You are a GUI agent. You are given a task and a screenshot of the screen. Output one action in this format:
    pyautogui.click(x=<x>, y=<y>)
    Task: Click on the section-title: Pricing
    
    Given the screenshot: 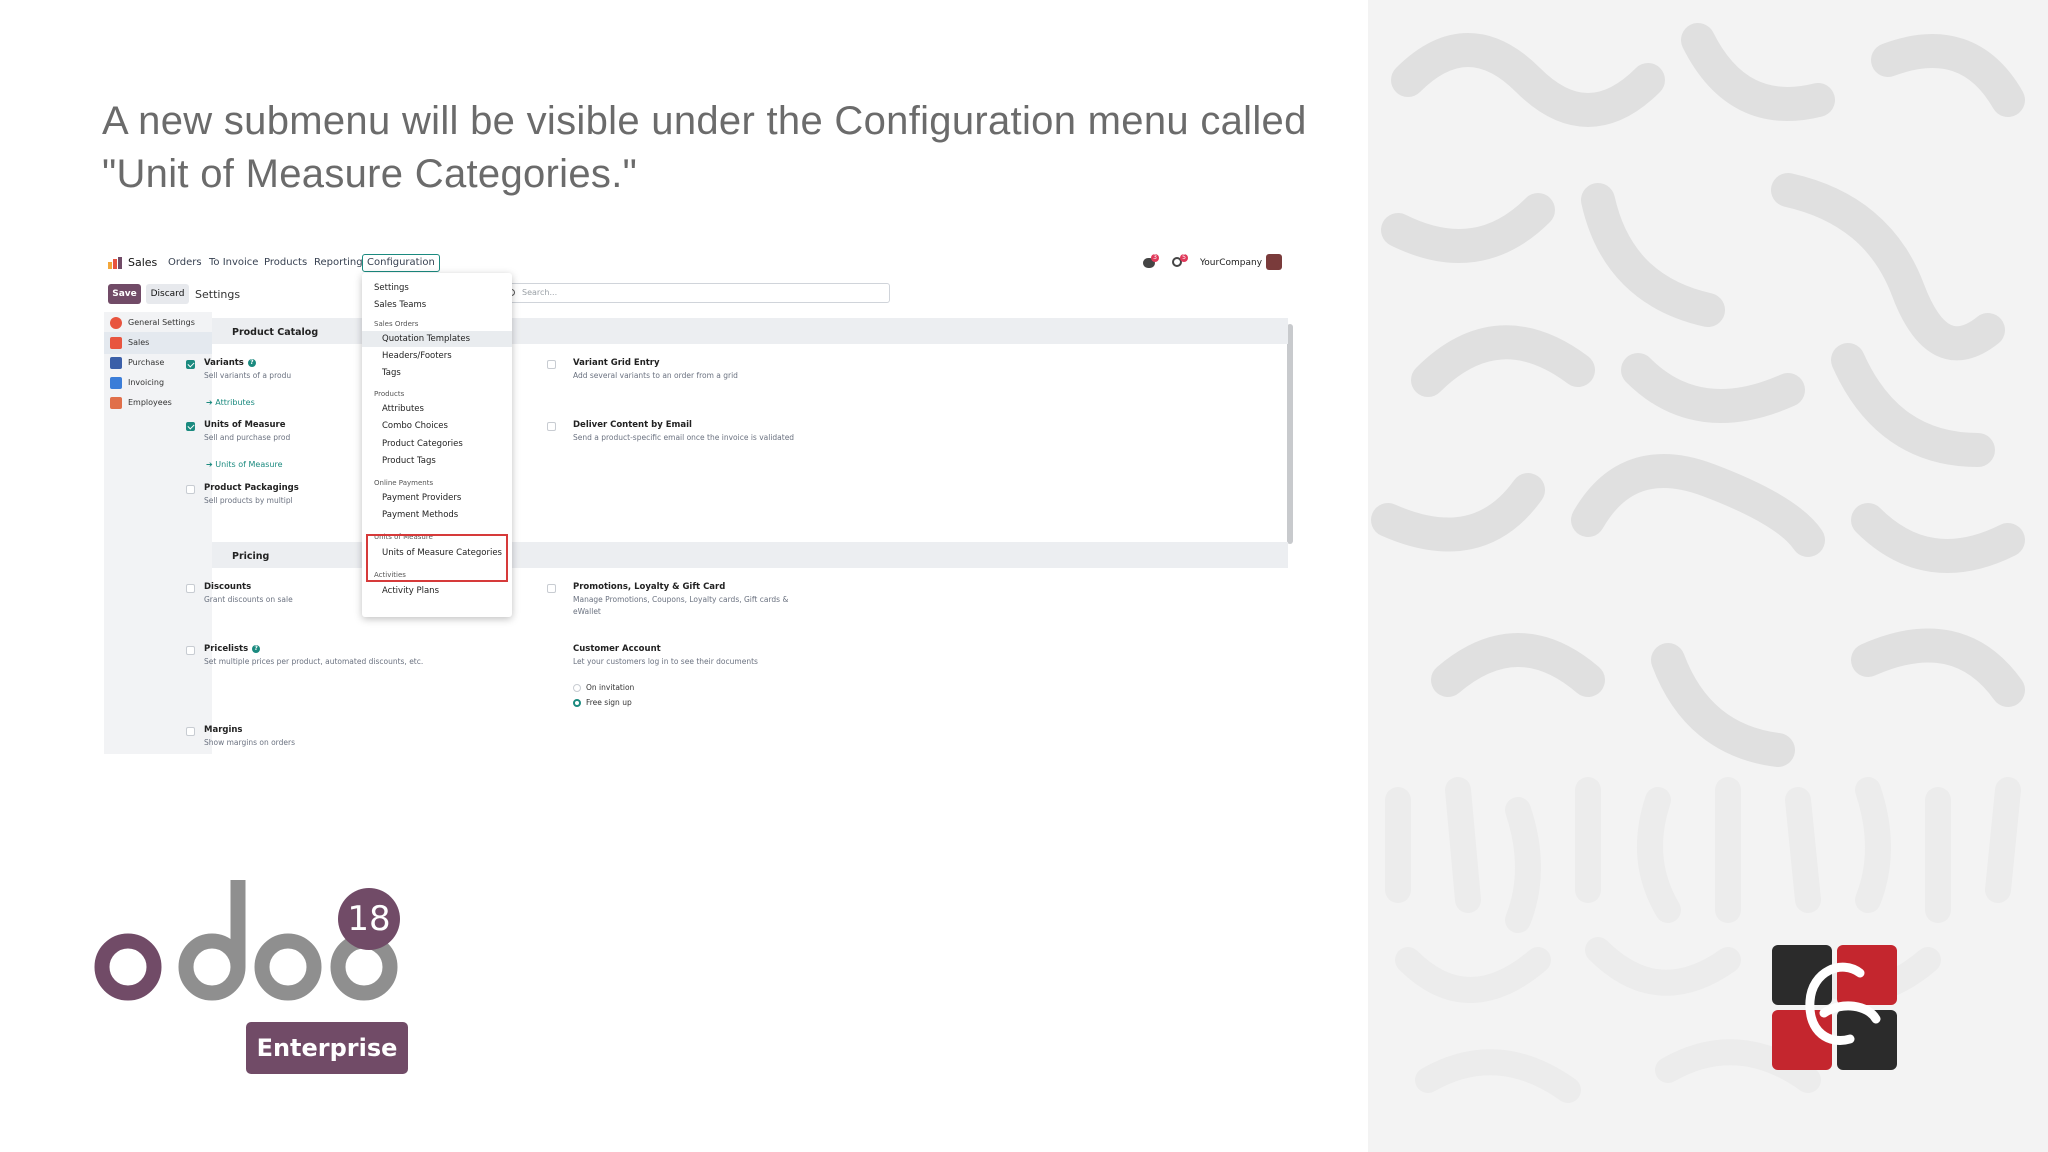 What is the action you would take?
    pyautogui.click(x=251, y=556)
    